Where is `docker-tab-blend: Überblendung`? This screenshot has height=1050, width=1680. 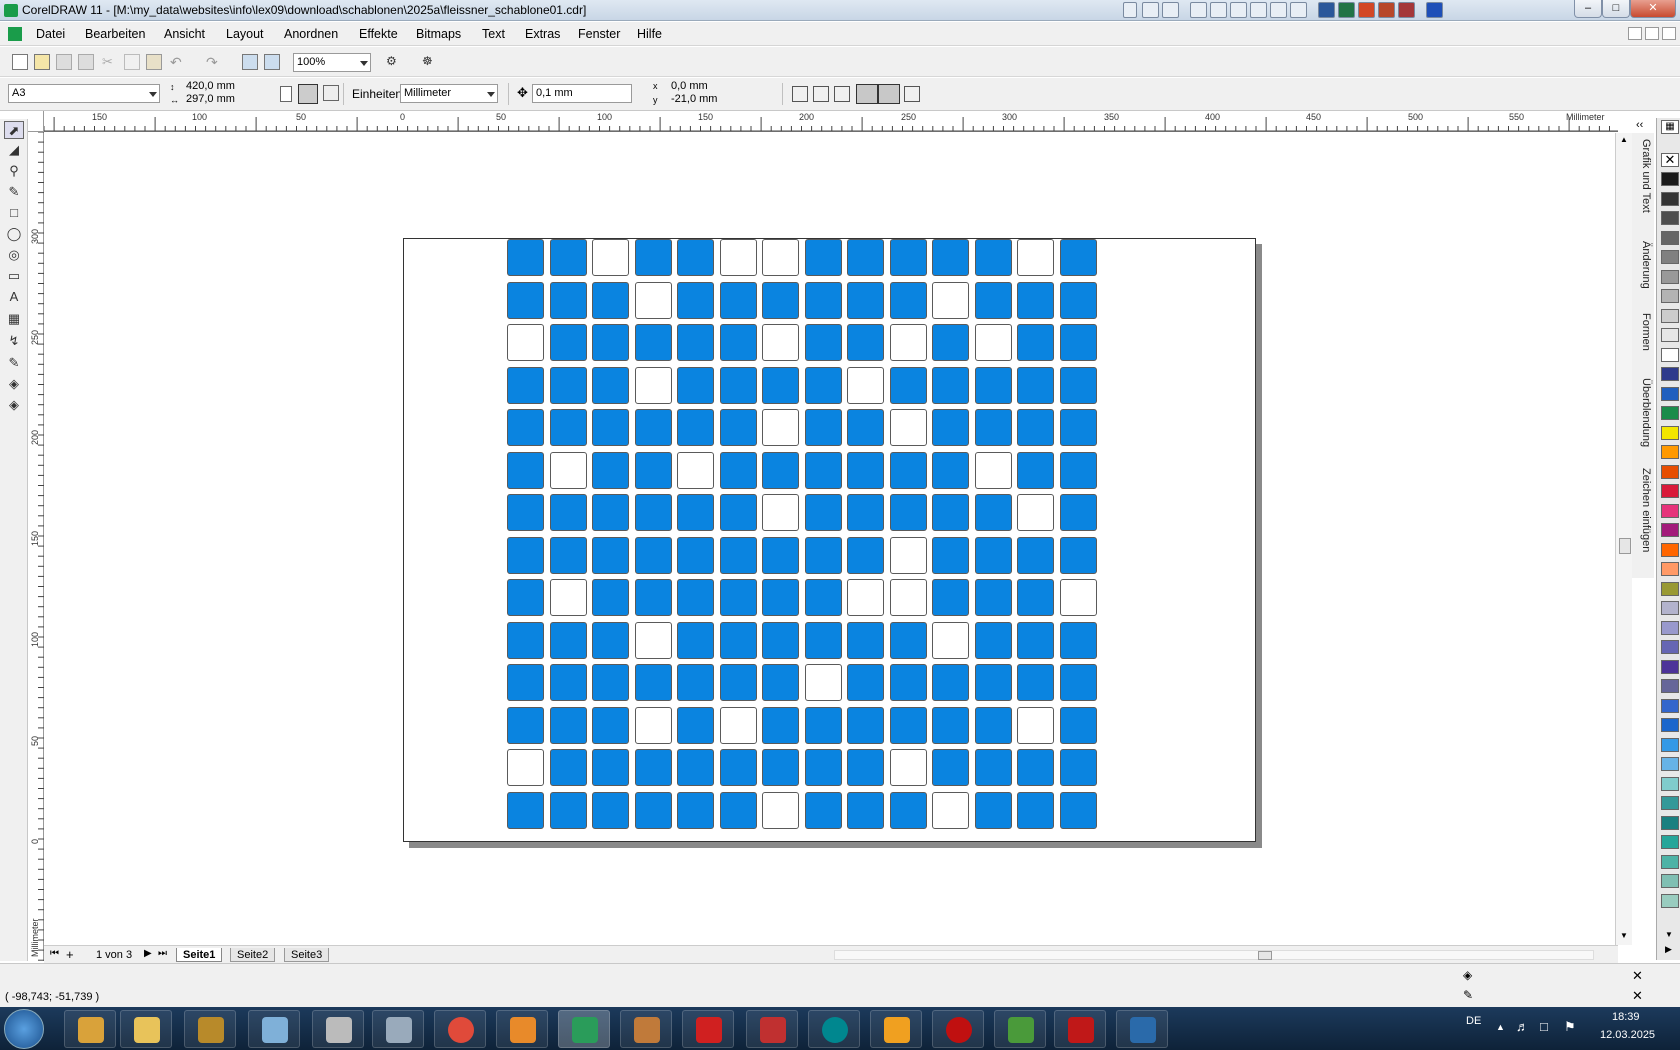 docker-tab-blend: Überblendung is located at coordinates (1643, 412).